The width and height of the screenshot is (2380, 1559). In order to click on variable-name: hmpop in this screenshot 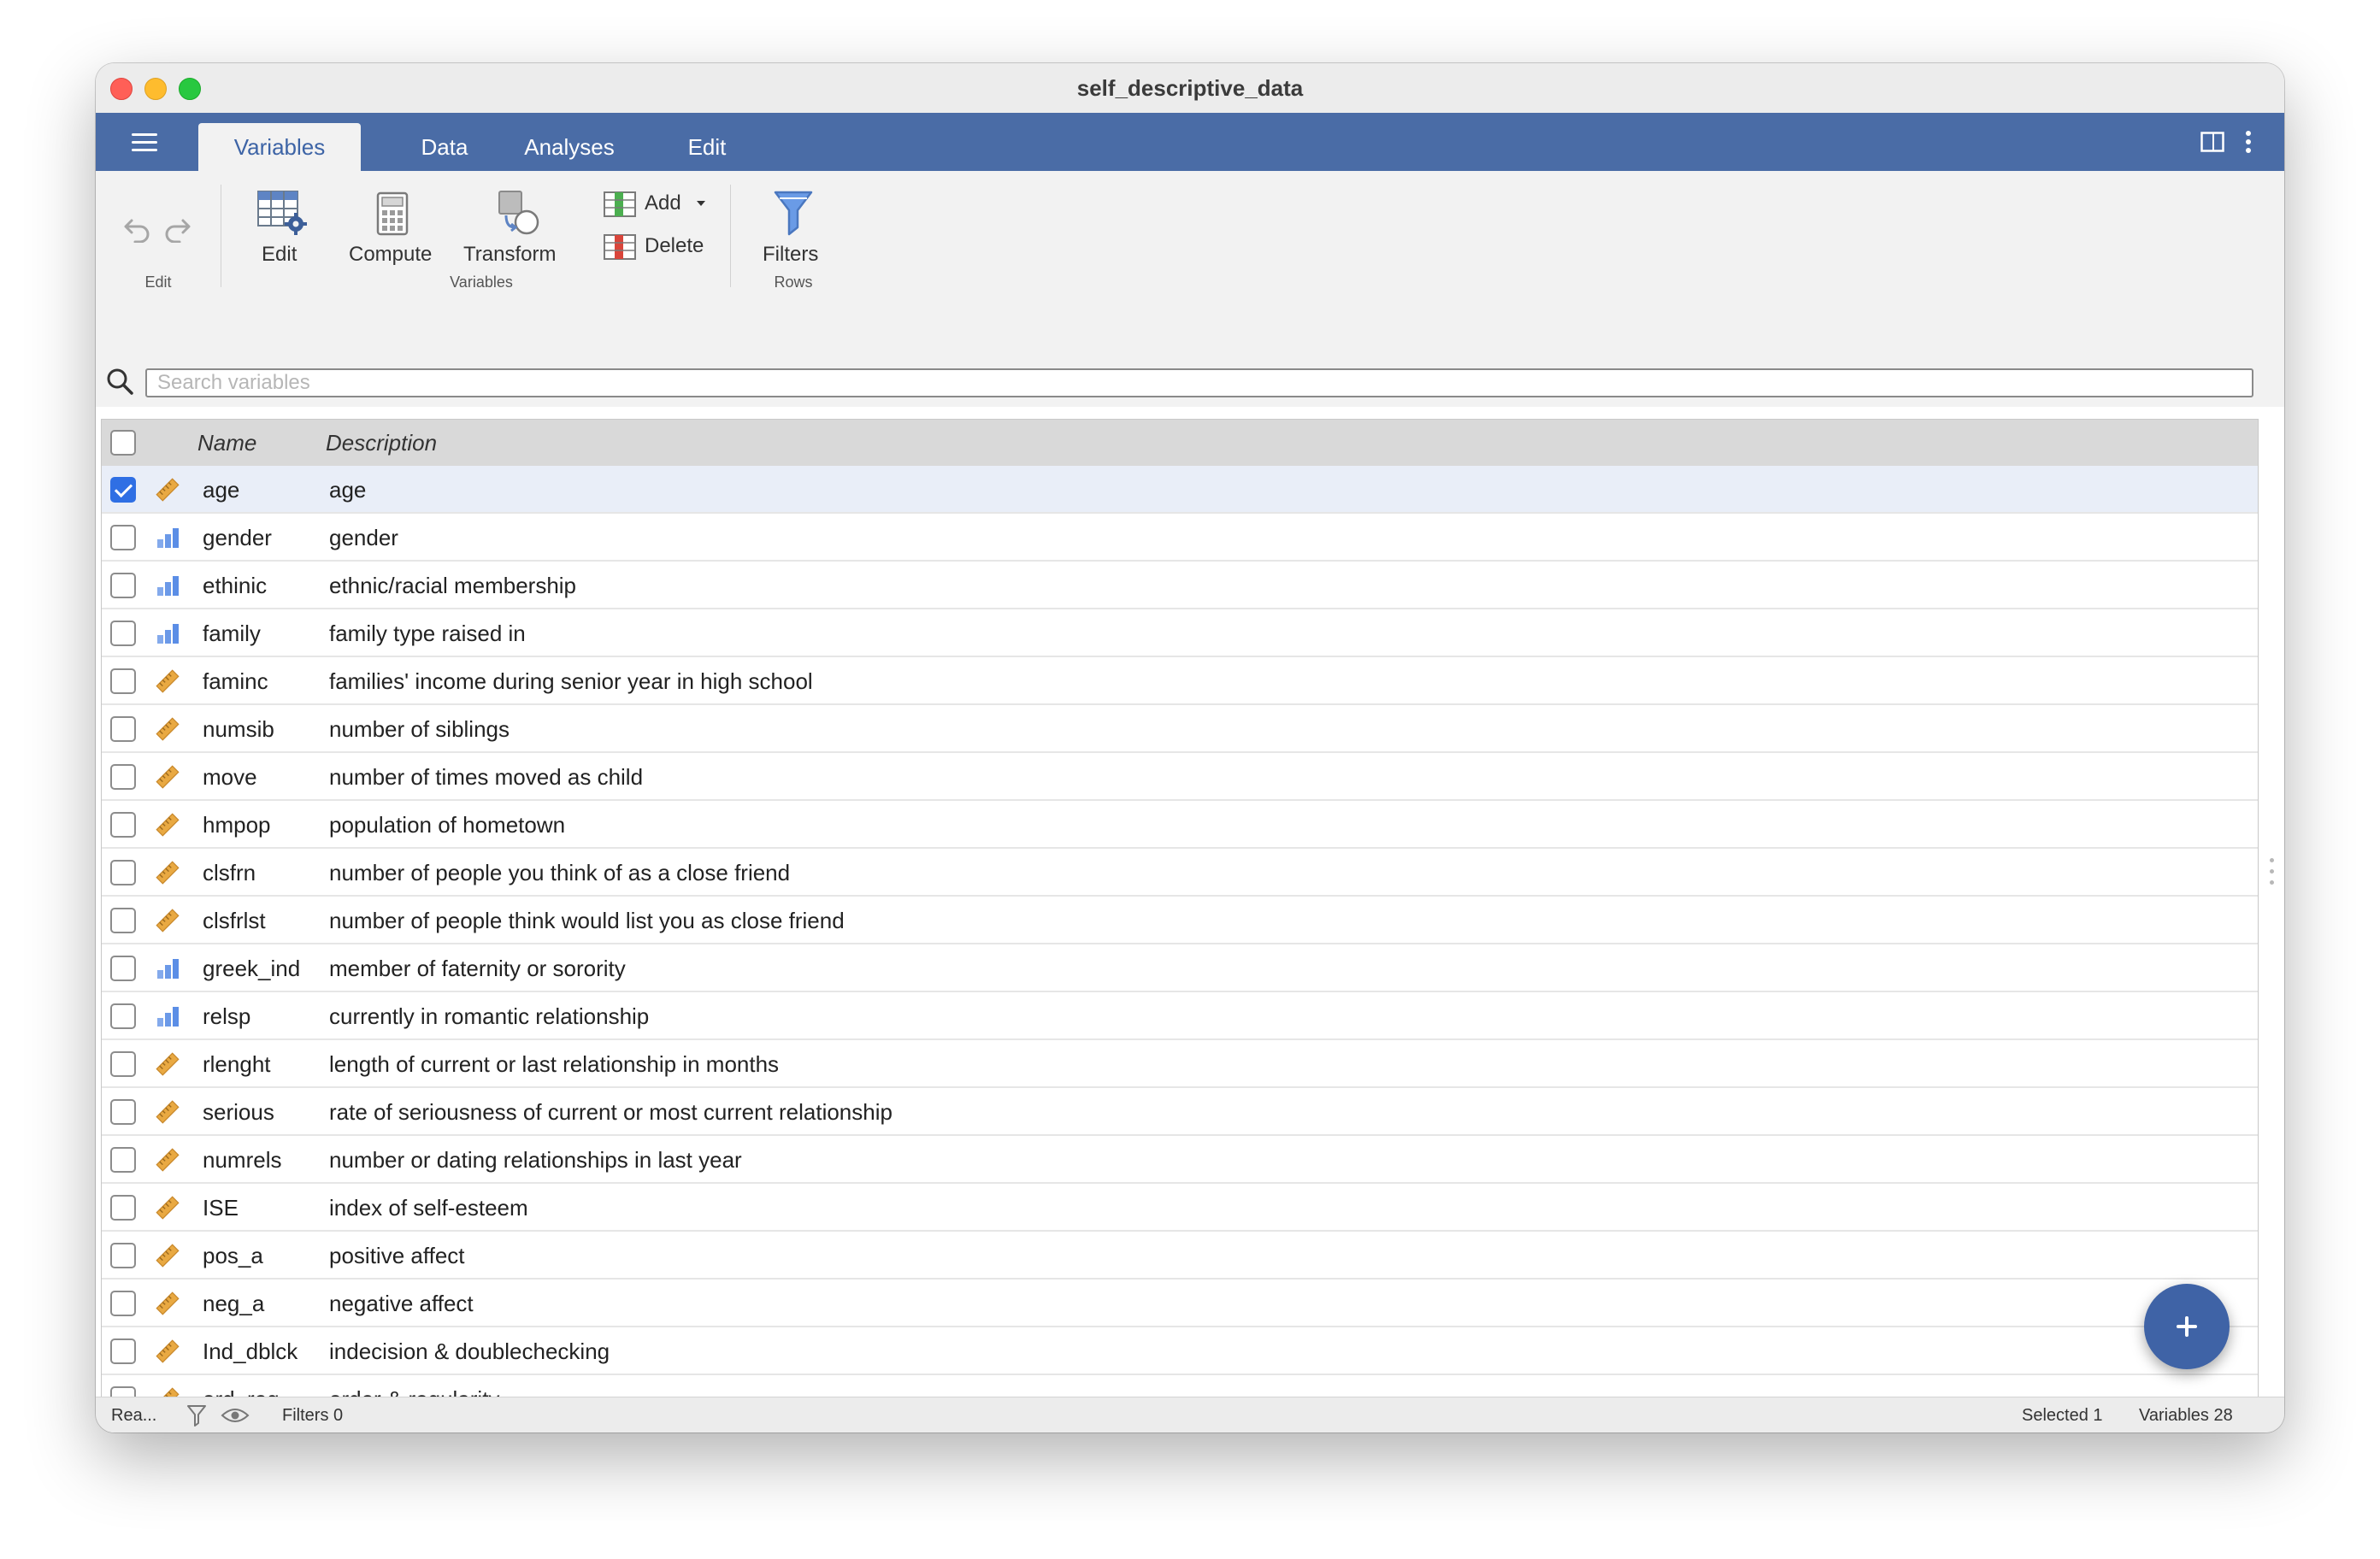, I will do `click(237, 825)`.